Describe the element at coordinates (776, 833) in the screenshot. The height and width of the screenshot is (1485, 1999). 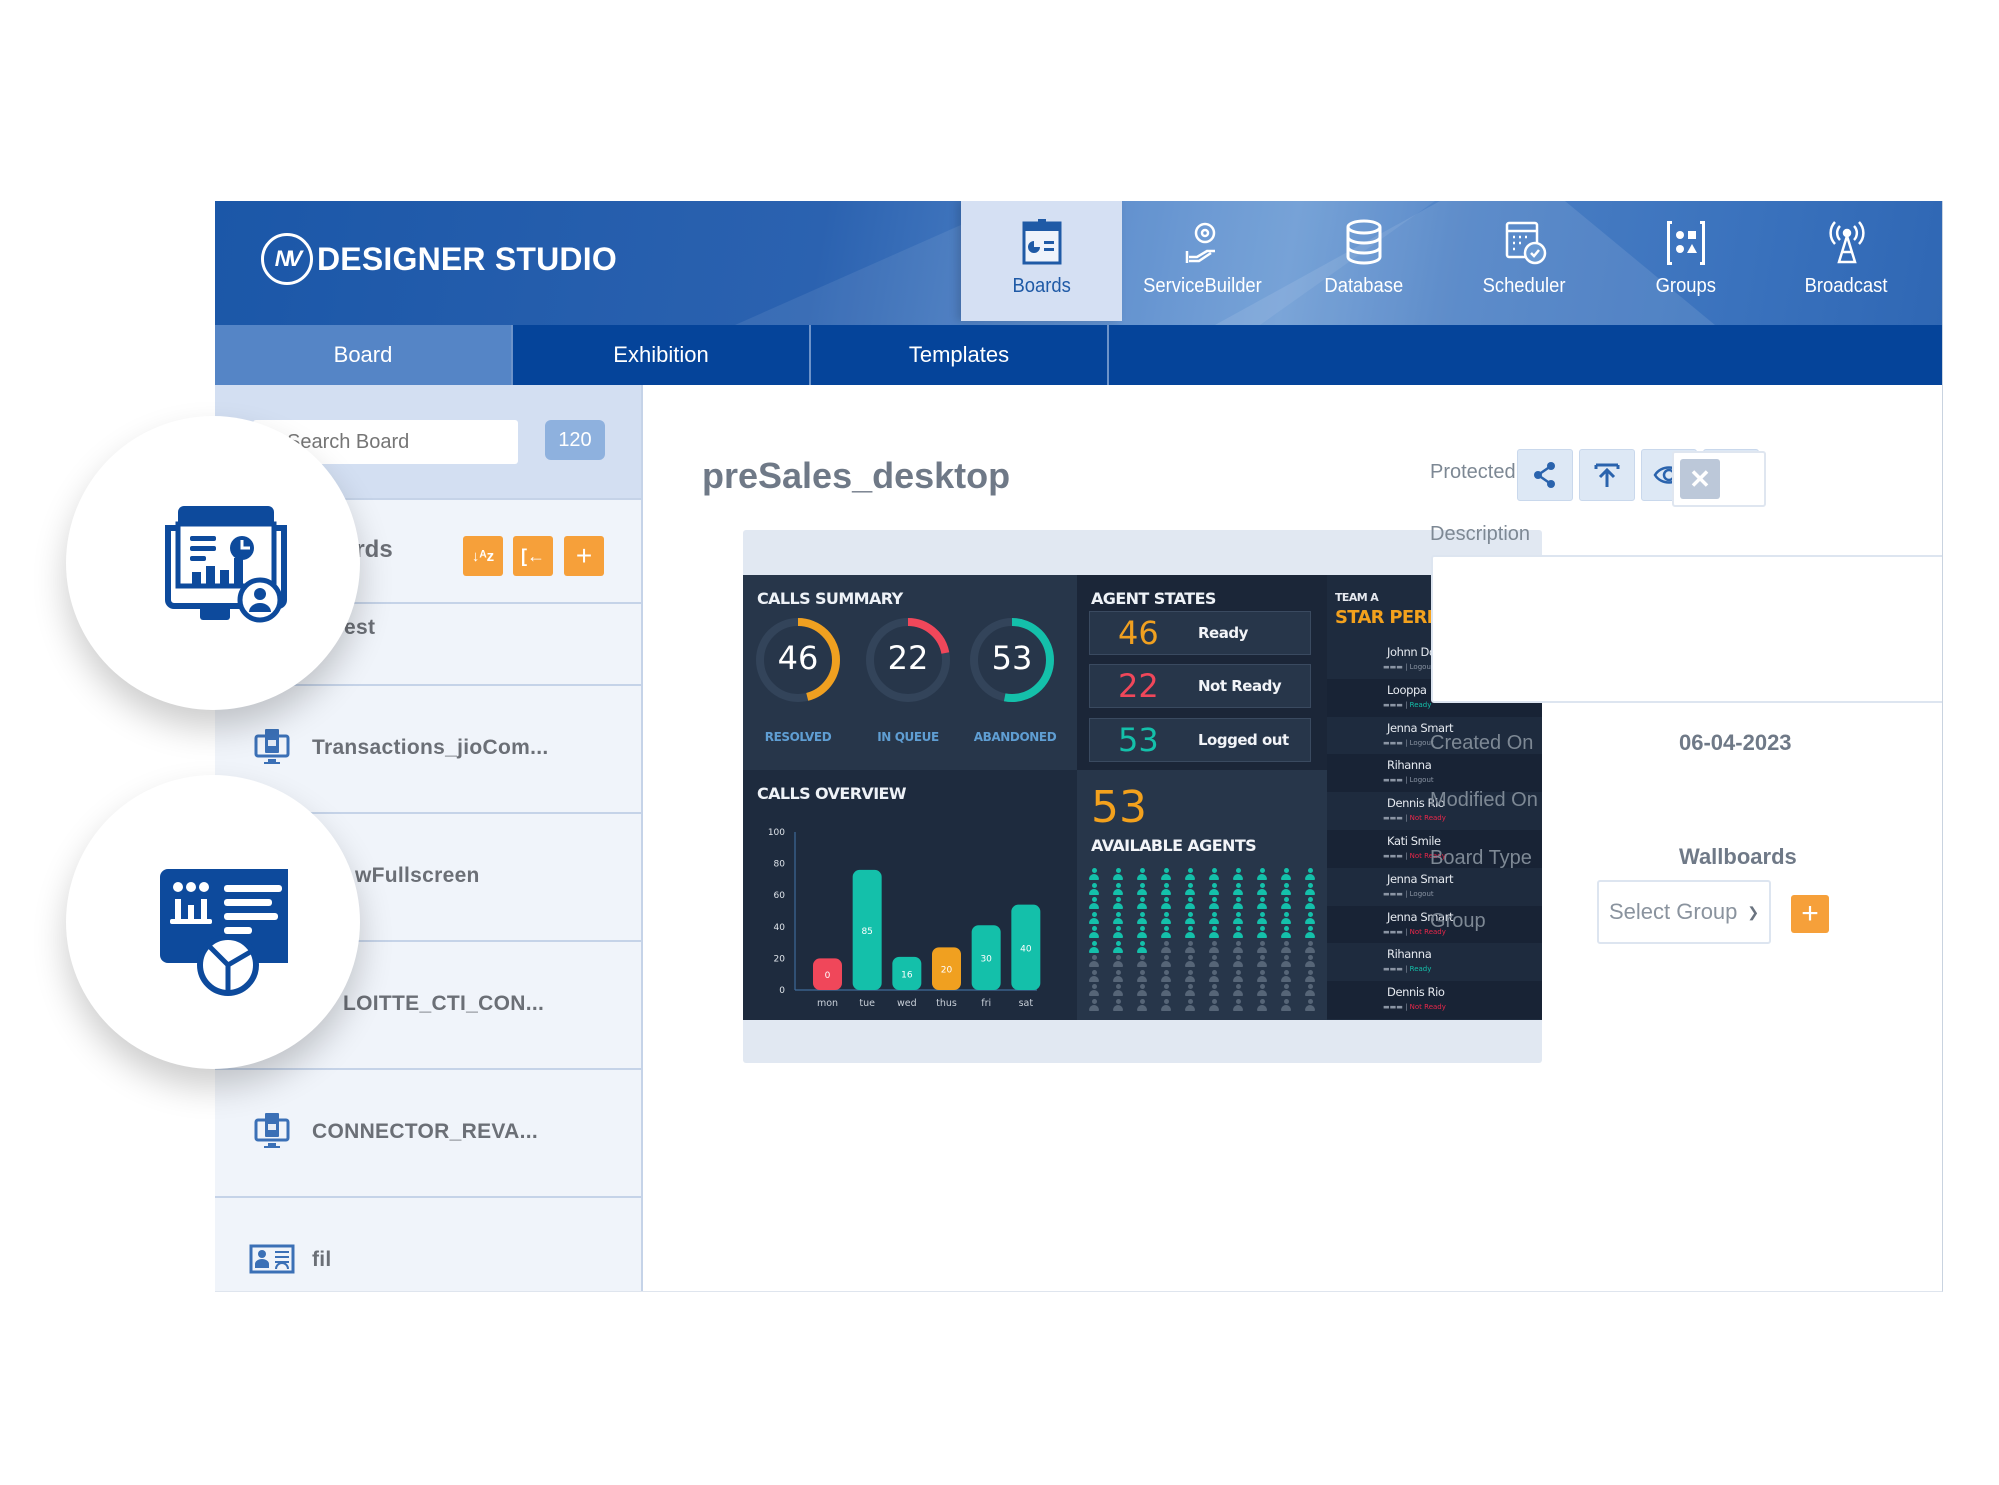
I see `y-tick-label: 100` at that location.